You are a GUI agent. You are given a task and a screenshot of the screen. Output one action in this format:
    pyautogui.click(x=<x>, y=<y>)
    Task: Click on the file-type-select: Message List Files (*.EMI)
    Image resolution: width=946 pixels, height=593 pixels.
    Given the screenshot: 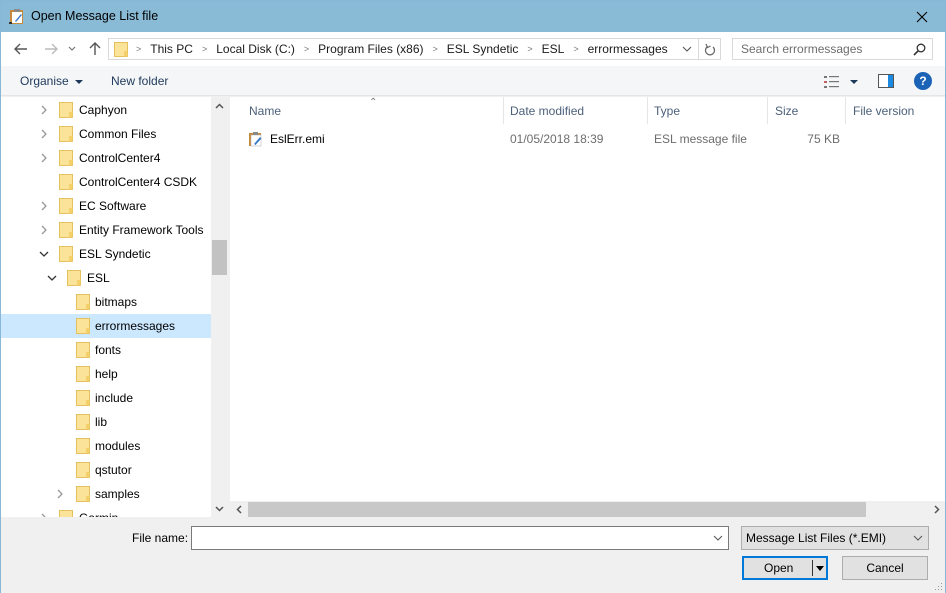 What is the action you would take?
    pyautogui.click(x=835, y=538)
    